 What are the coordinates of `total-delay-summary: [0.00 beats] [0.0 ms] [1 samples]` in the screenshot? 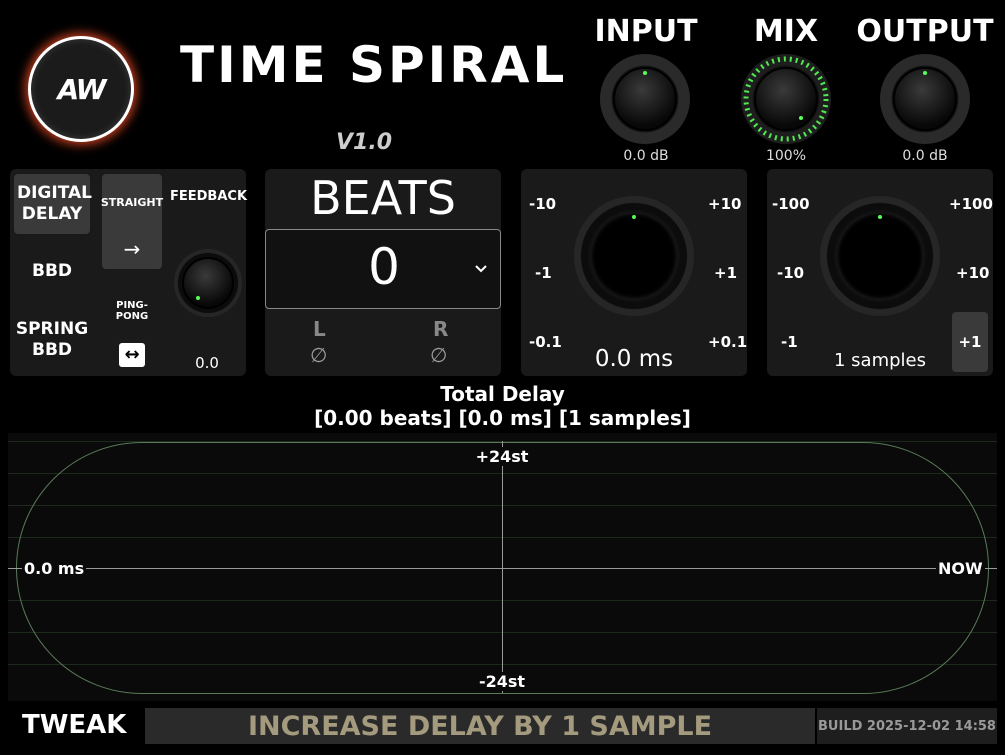 It's located at (502, 418).